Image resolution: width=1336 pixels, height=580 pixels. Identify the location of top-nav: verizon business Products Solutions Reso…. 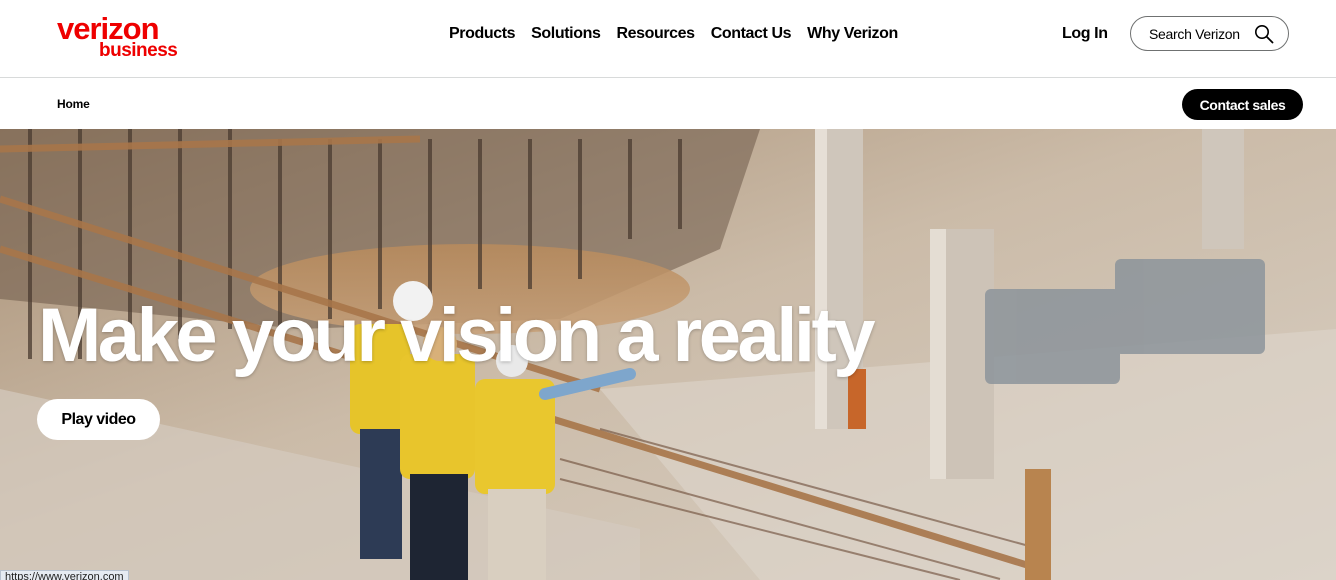
(668, 39).